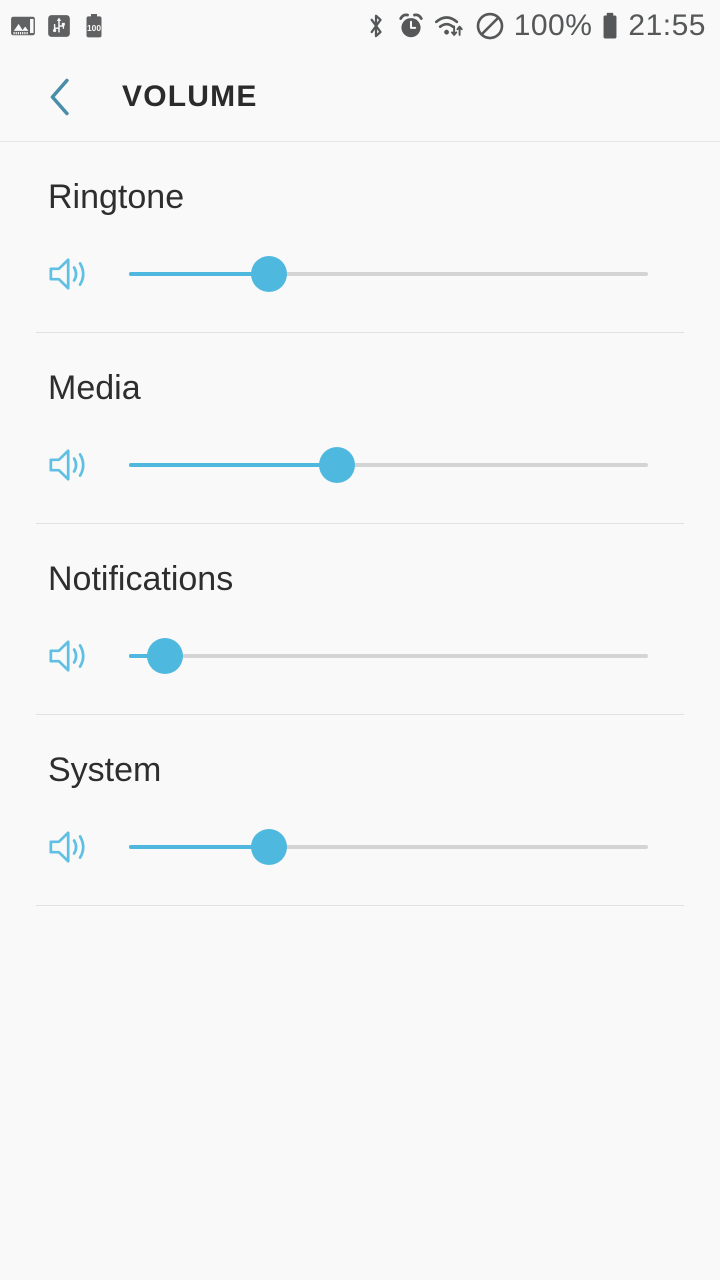 Image resolution: width=720 pixels, height=1280 pixels. I want to click on status-bar-left-icons: 100, so click(58, 26).